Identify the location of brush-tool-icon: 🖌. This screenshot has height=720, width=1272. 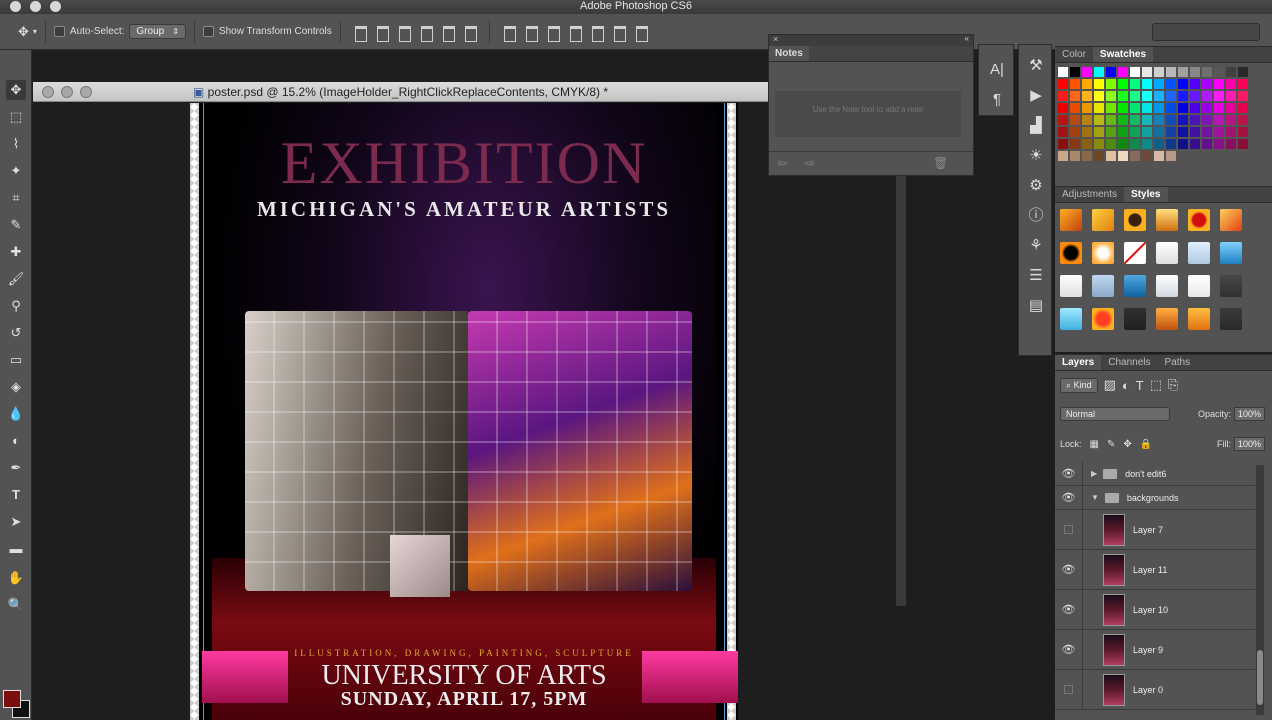
(16, 279).